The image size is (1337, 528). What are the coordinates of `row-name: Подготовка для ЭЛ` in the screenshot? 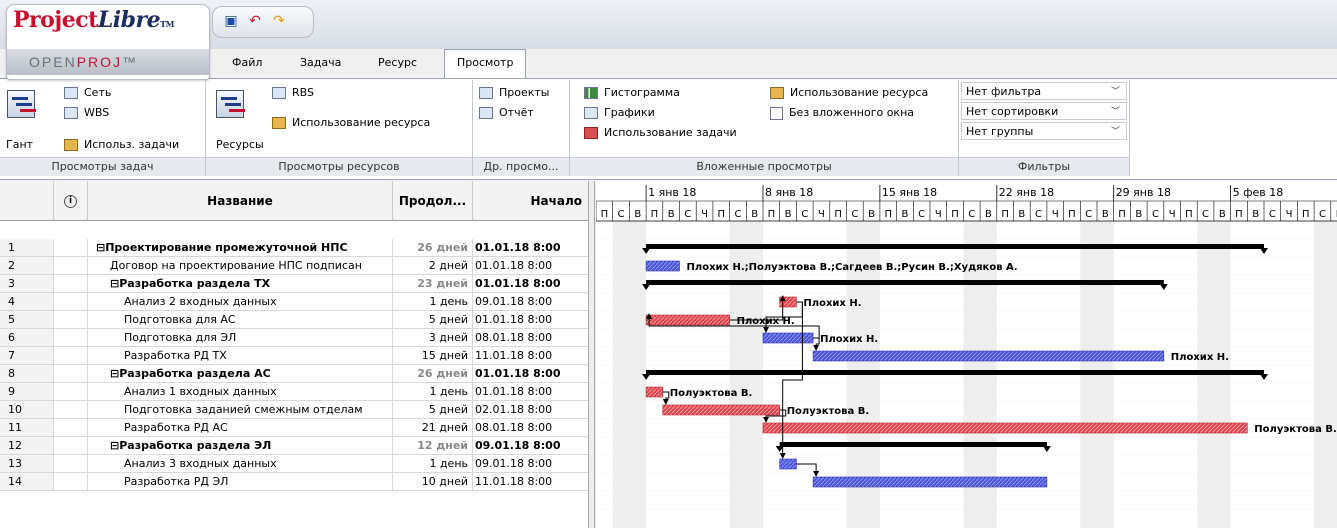 It's located at (240, 337).